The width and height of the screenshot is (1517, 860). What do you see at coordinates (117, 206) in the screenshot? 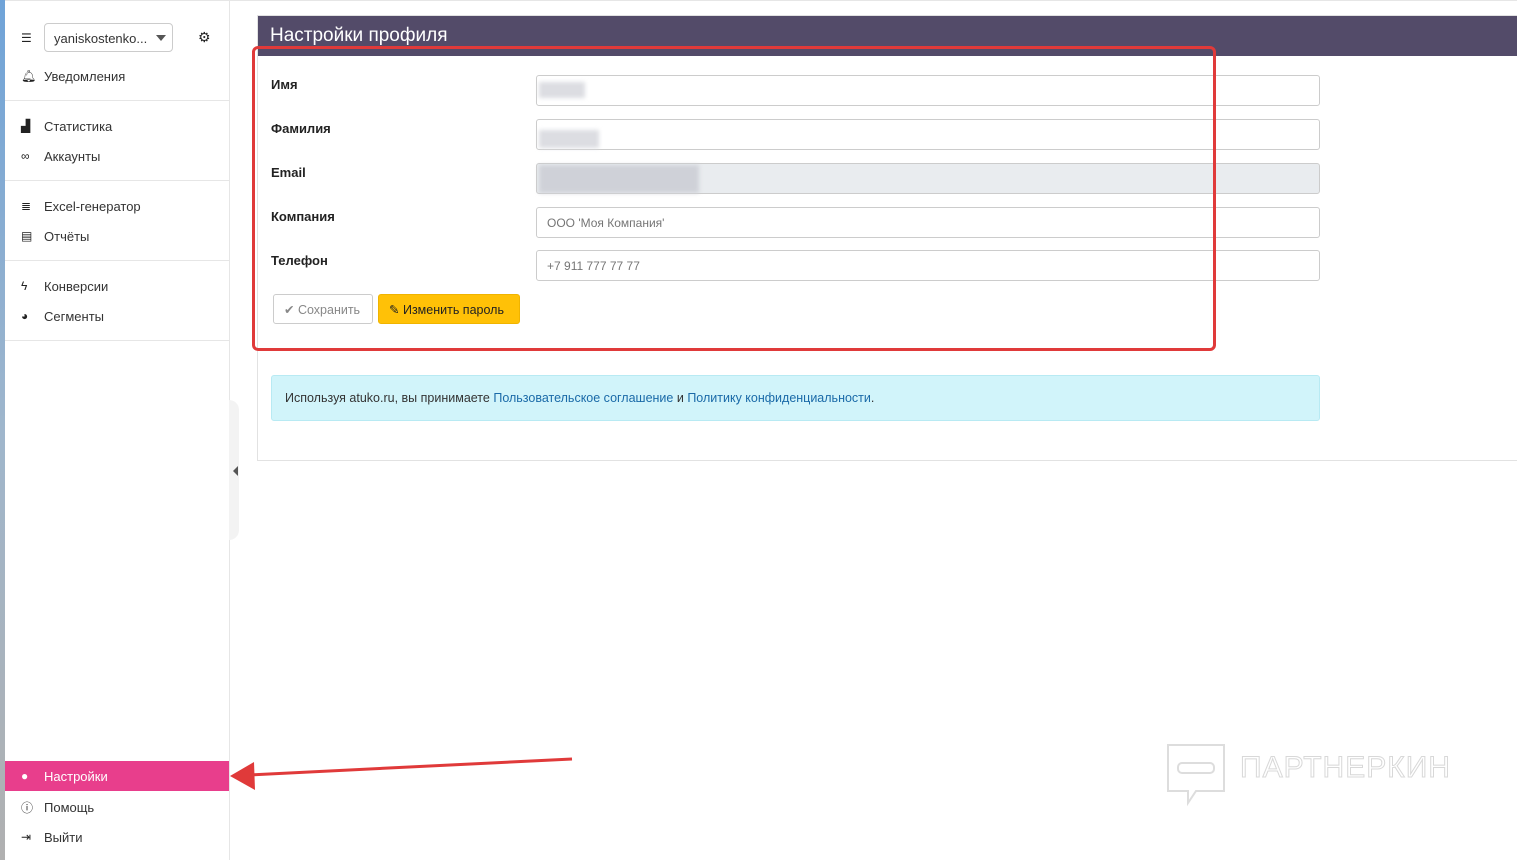
I see `sidebar-item-excel-generator: ≣ Excel-генератор` at bounding box center [117, 206].